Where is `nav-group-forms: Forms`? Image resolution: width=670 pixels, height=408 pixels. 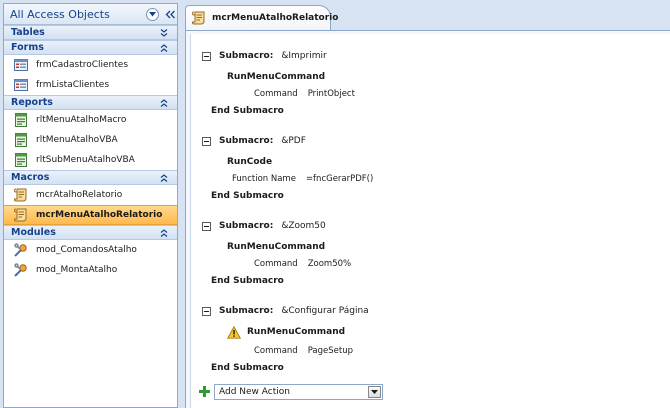
nav-group-forms: Forms is located at coordinates (90, 47).